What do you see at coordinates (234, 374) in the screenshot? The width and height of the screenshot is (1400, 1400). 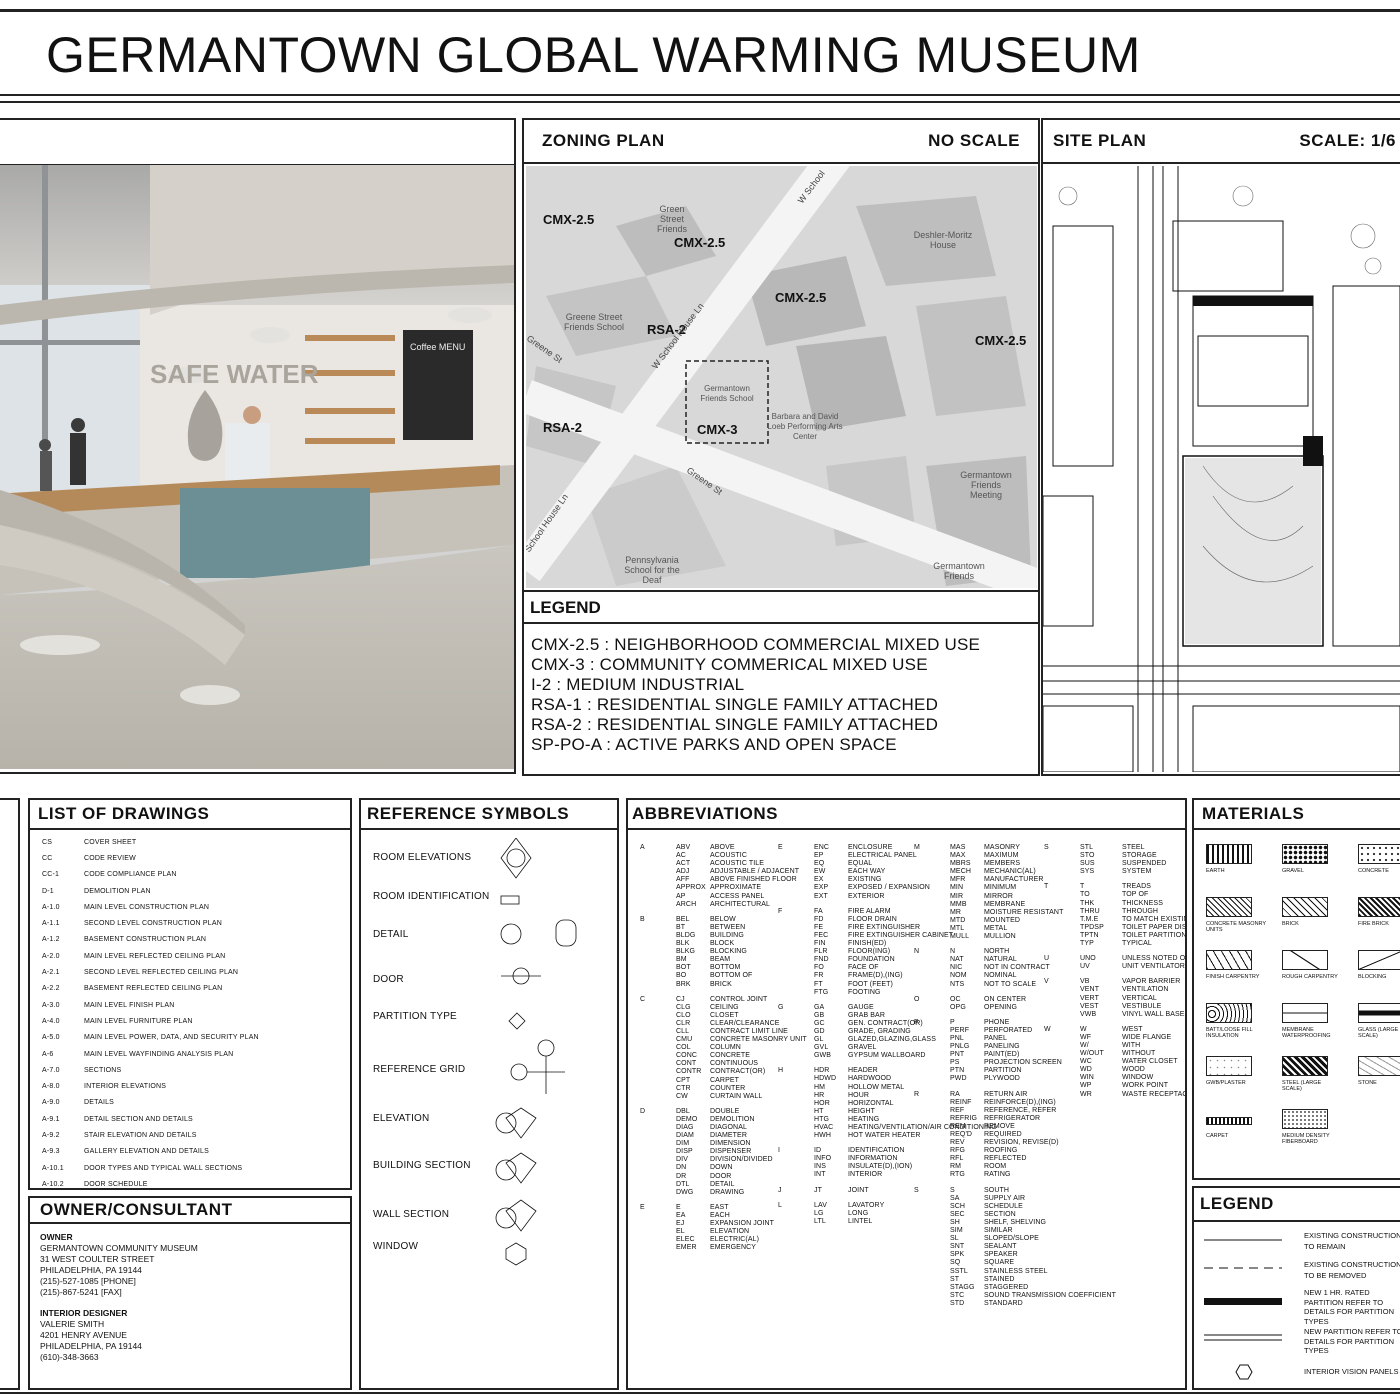 I see `wall-sign: SAFE WATER` at bounding box center [234, 374].